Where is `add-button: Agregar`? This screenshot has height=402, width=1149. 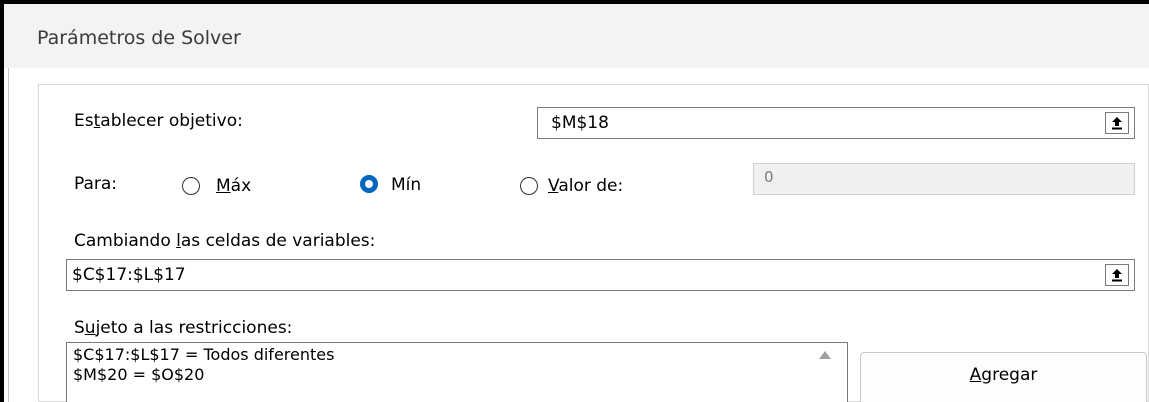 add-button: Agregar is located at coordinates (1003, 377).